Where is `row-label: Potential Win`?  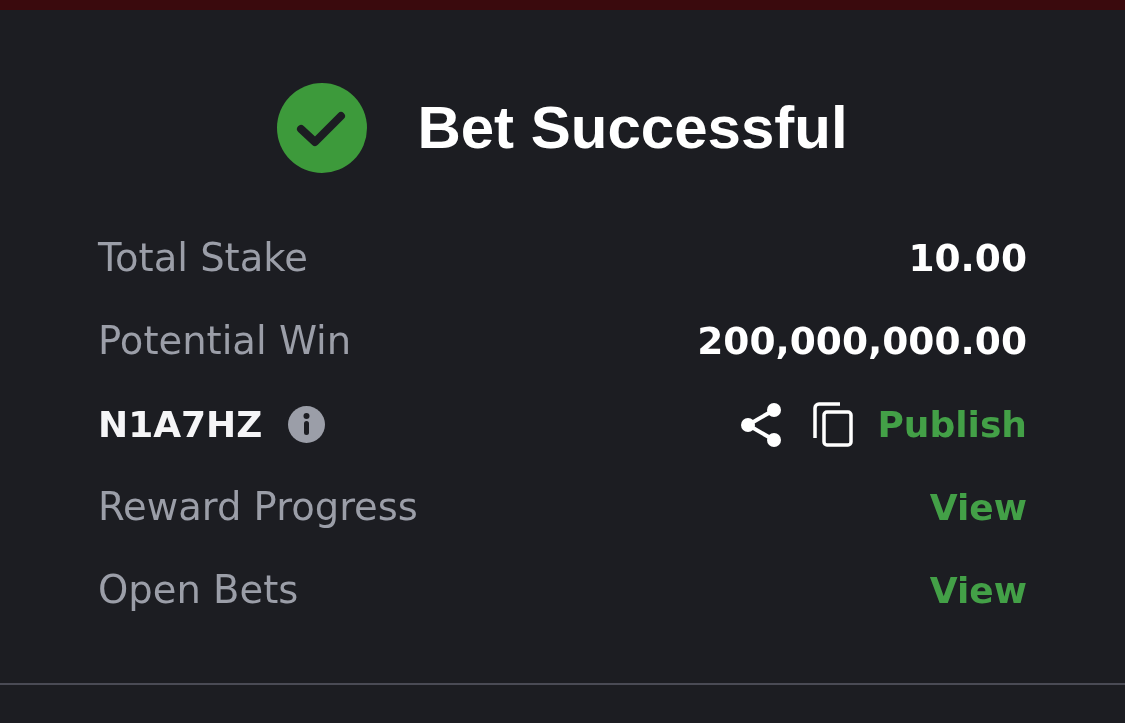 row-label: Potential Win is located at coordinates (225, 341).